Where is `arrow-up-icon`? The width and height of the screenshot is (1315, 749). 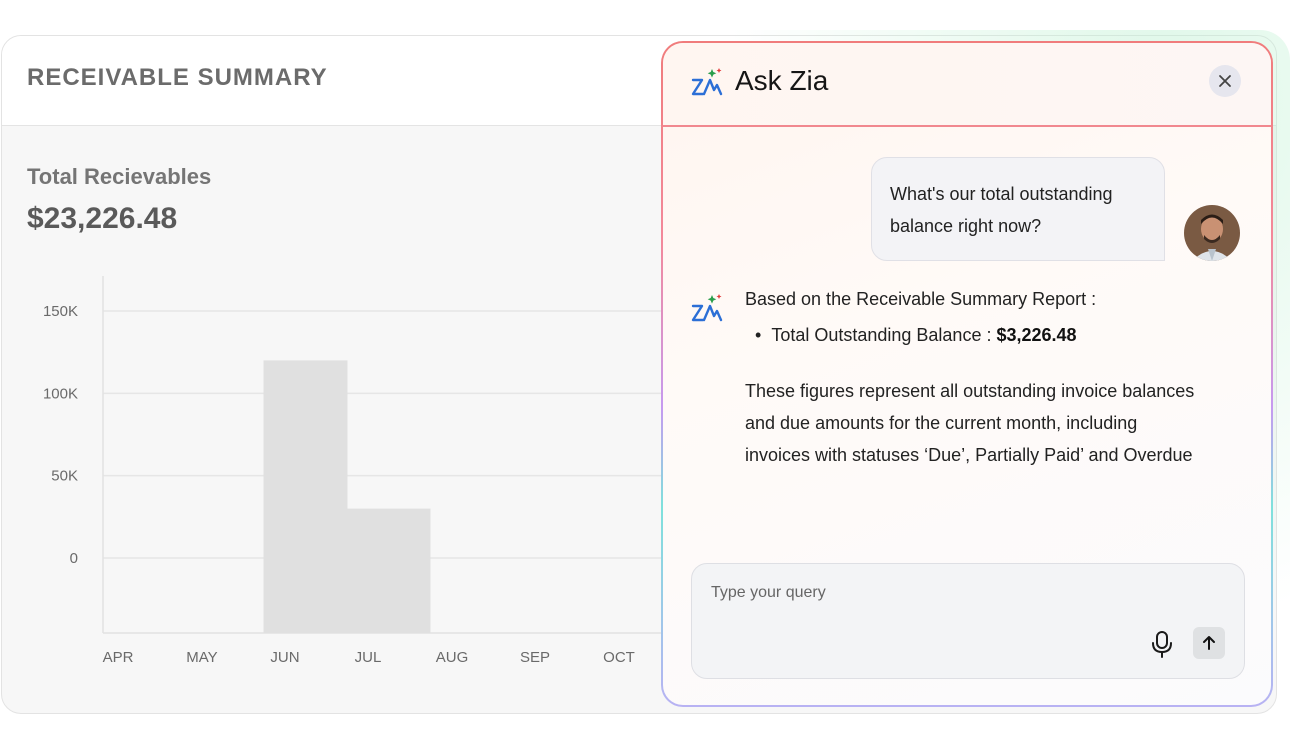
arrow-up-icon is located at coordinates (1209, 643).